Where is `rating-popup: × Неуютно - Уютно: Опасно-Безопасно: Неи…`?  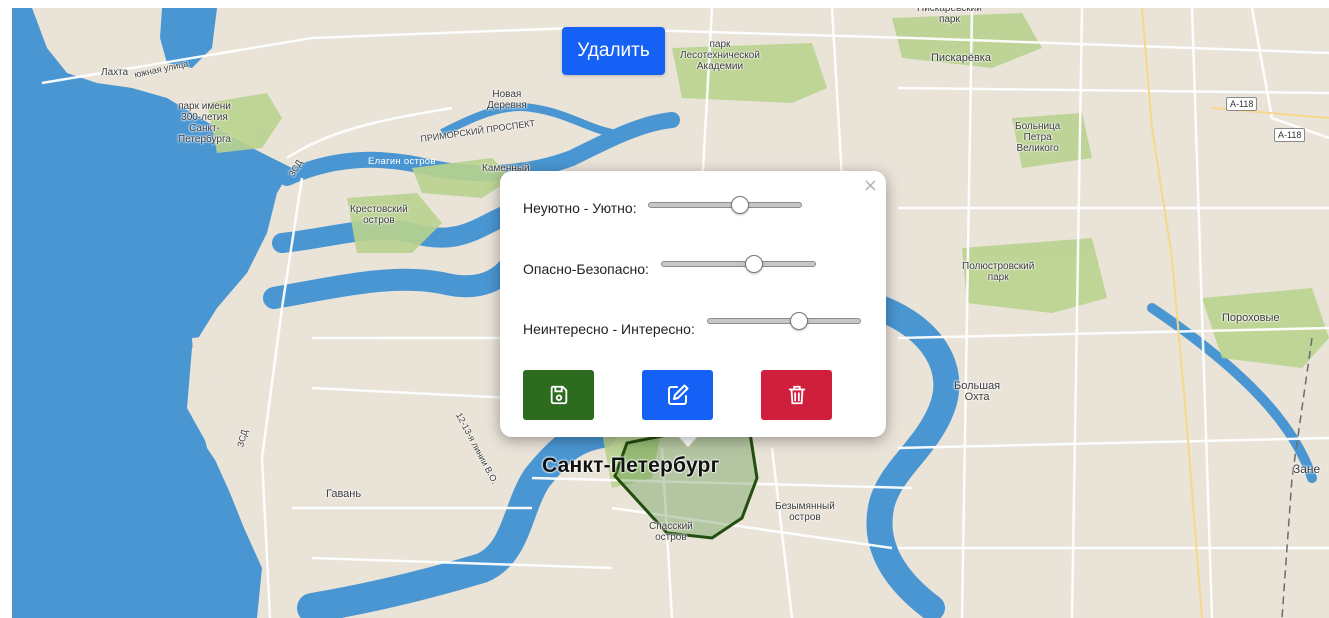 rating-popup: × Неуютно - Уютно: Опасно-Безопасно: Неи… is located at coordinates (693, 304).